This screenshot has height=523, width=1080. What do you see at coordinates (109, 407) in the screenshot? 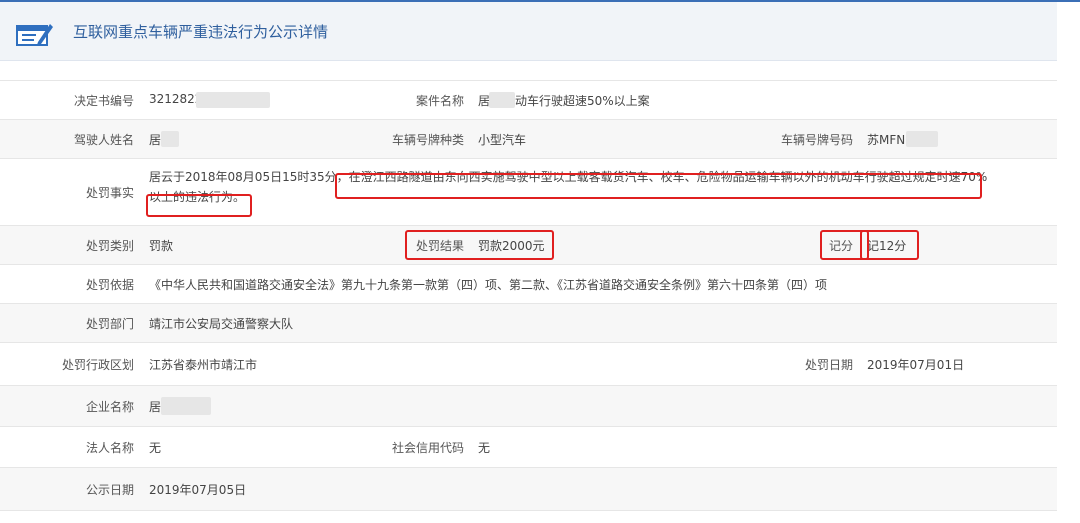
I see `company-label: 企业名称` at bounding box center [109, 407].